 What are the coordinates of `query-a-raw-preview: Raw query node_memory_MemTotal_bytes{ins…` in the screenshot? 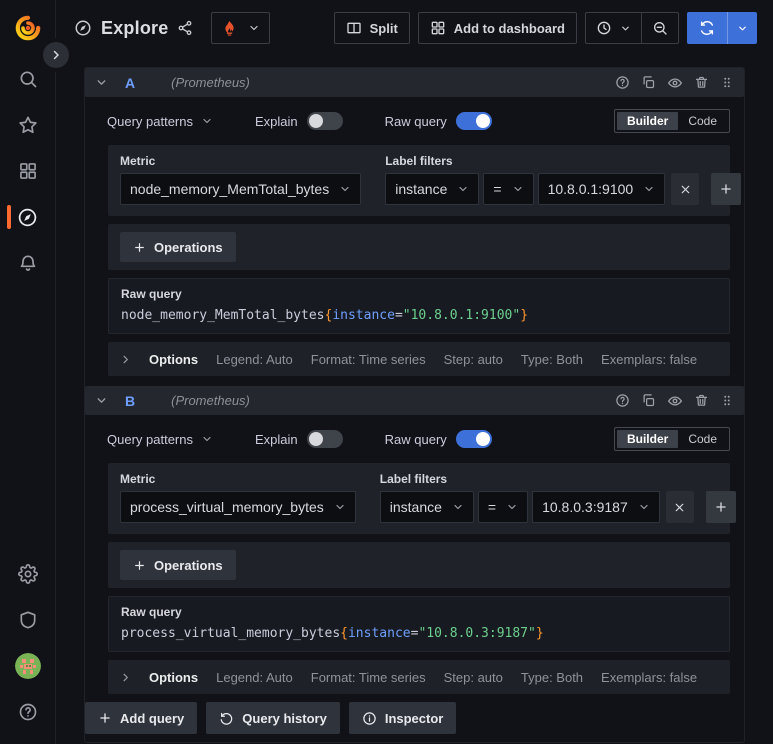 It's located at (419, 306).